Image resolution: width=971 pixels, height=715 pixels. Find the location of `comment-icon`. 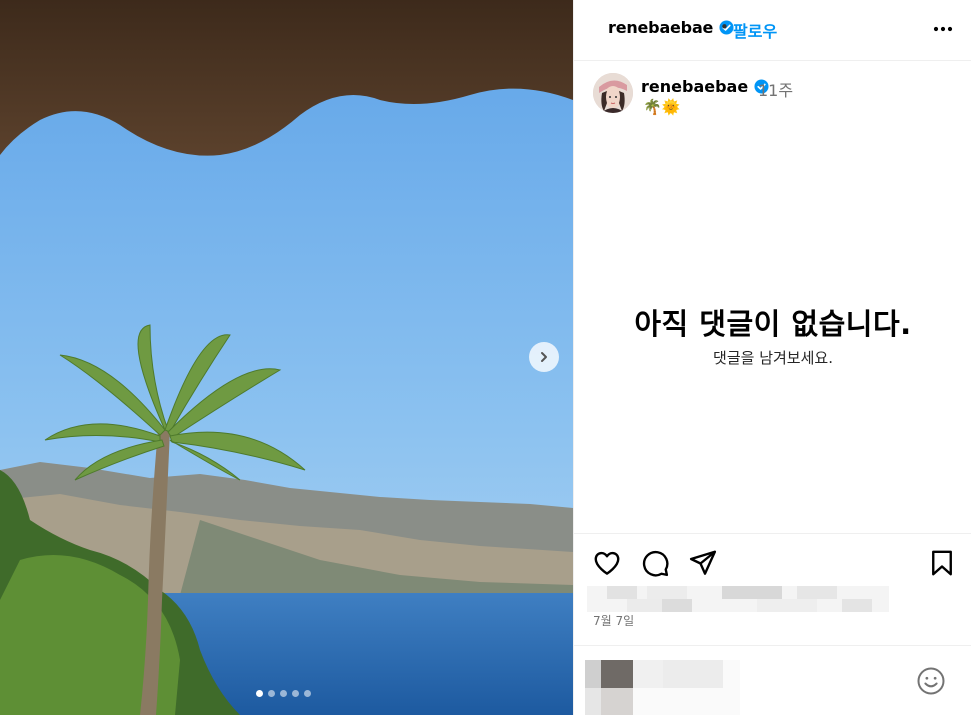

comment-icon is located at coordinates (655, 563).